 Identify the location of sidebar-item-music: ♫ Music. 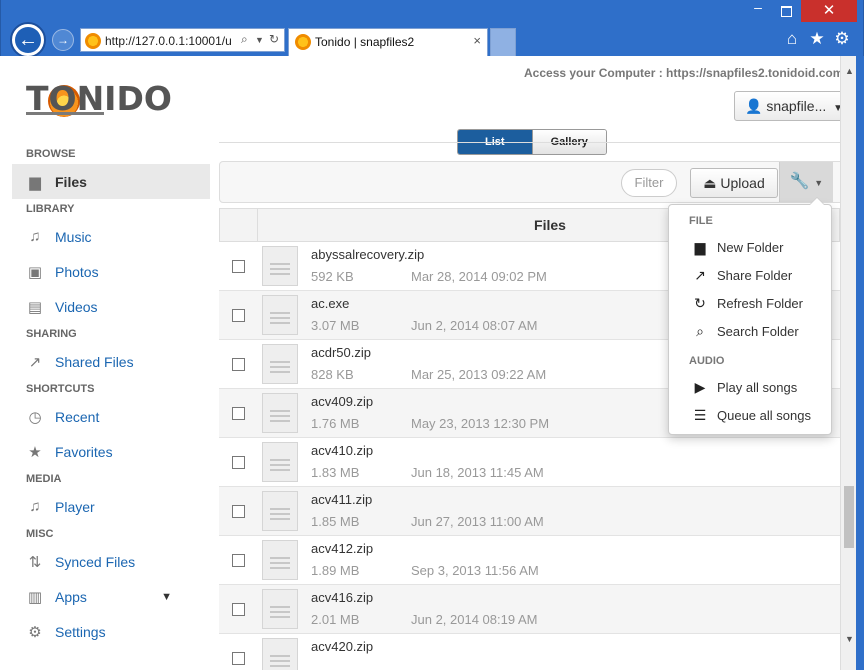
(111, 236).